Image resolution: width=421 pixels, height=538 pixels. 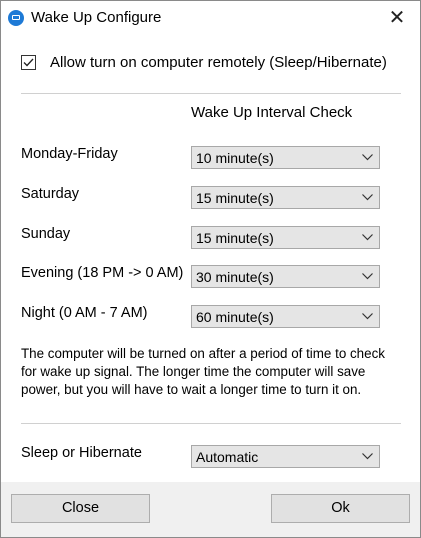 What do you see at coordinates (235, 317) in the screenshot?
I see `select-value: 60 minute(s)` at bounding box center [235, 317].